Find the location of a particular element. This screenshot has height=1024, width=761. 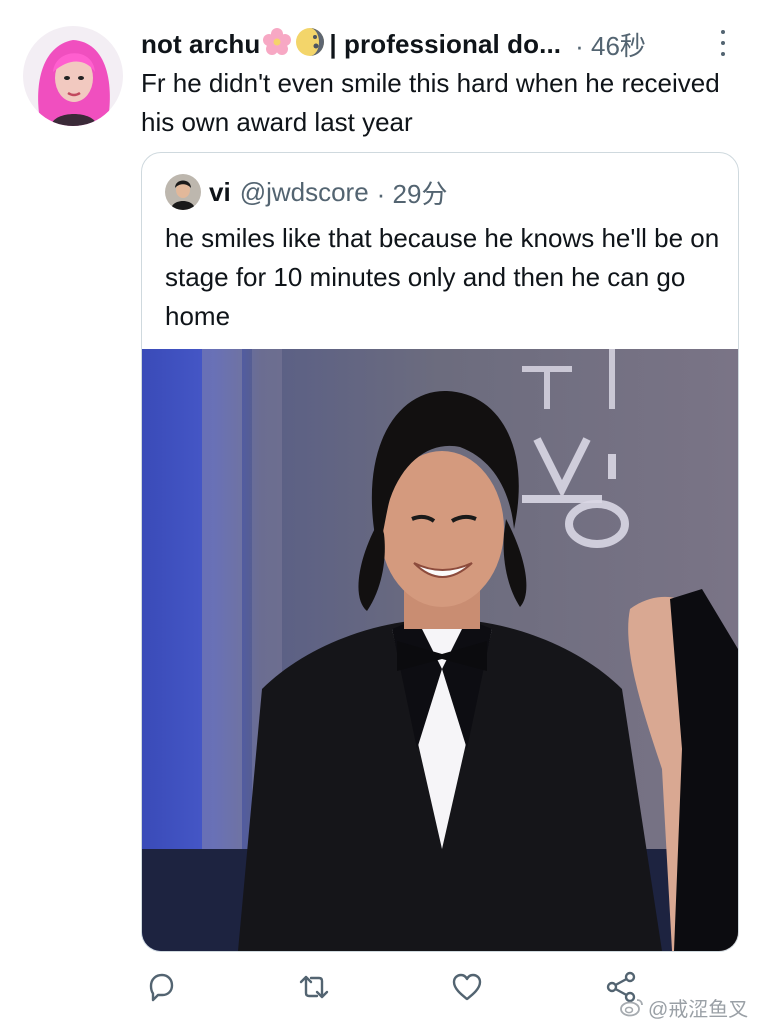

more-options-icon is located at coordinates (723, 43).